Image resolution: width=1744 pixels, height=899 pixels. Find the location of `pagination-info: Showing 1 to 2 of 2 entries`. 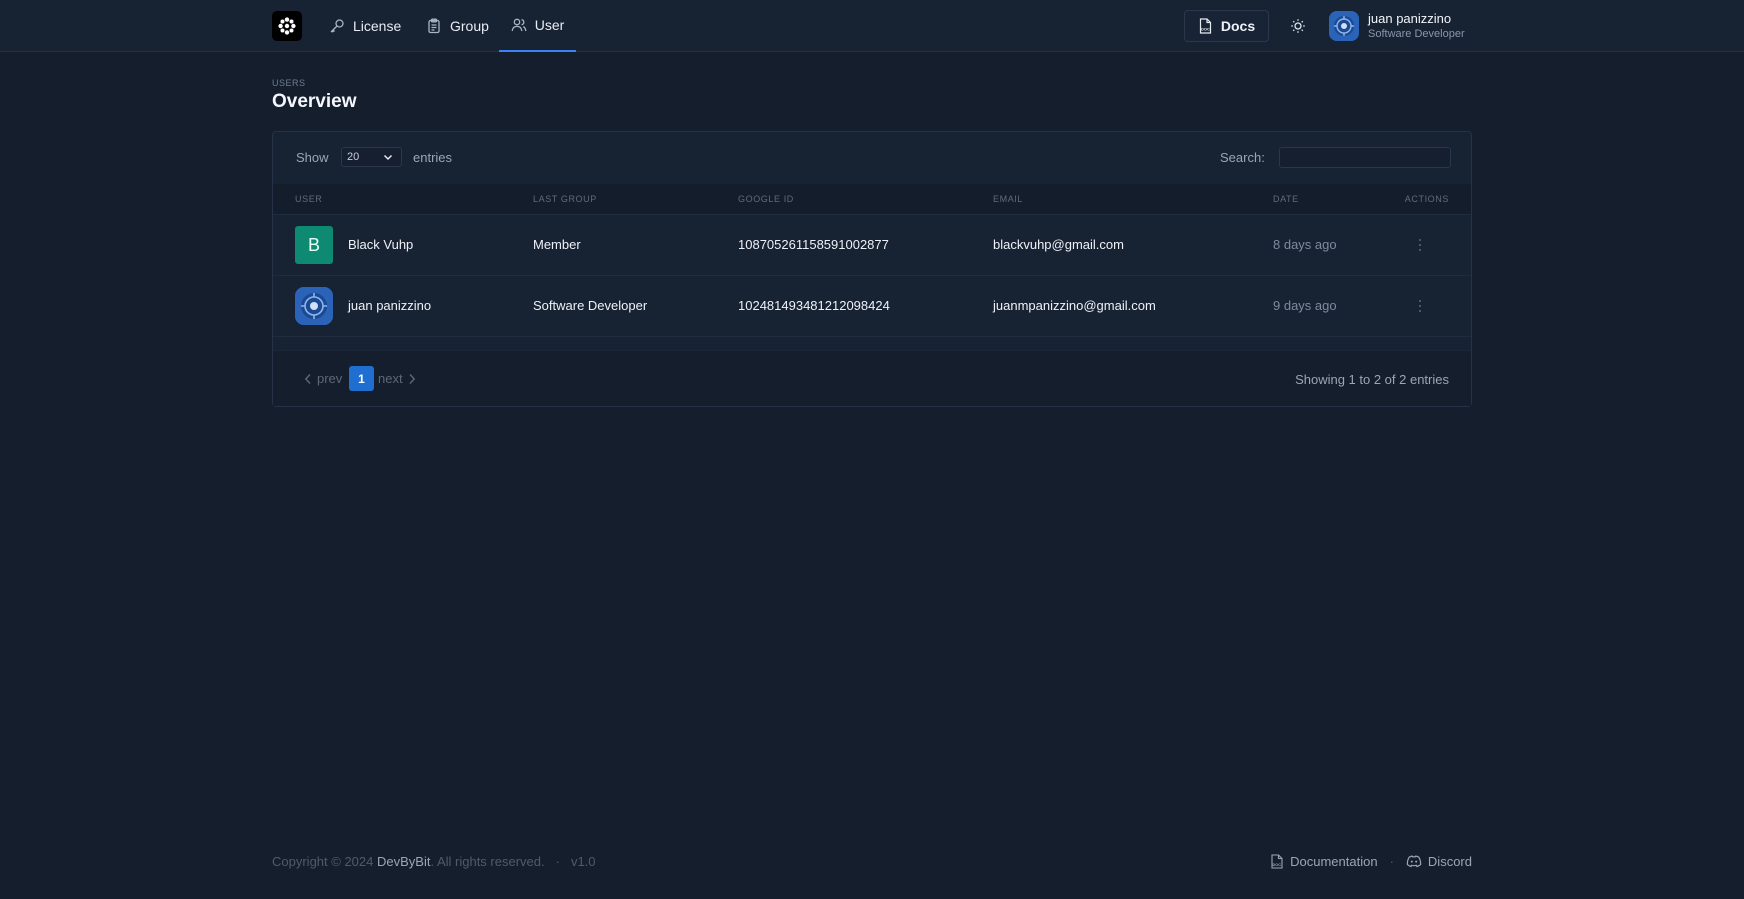

pagination-info: Showing 1 to 2 of 2 entries is located at coordinates (1372, 379).